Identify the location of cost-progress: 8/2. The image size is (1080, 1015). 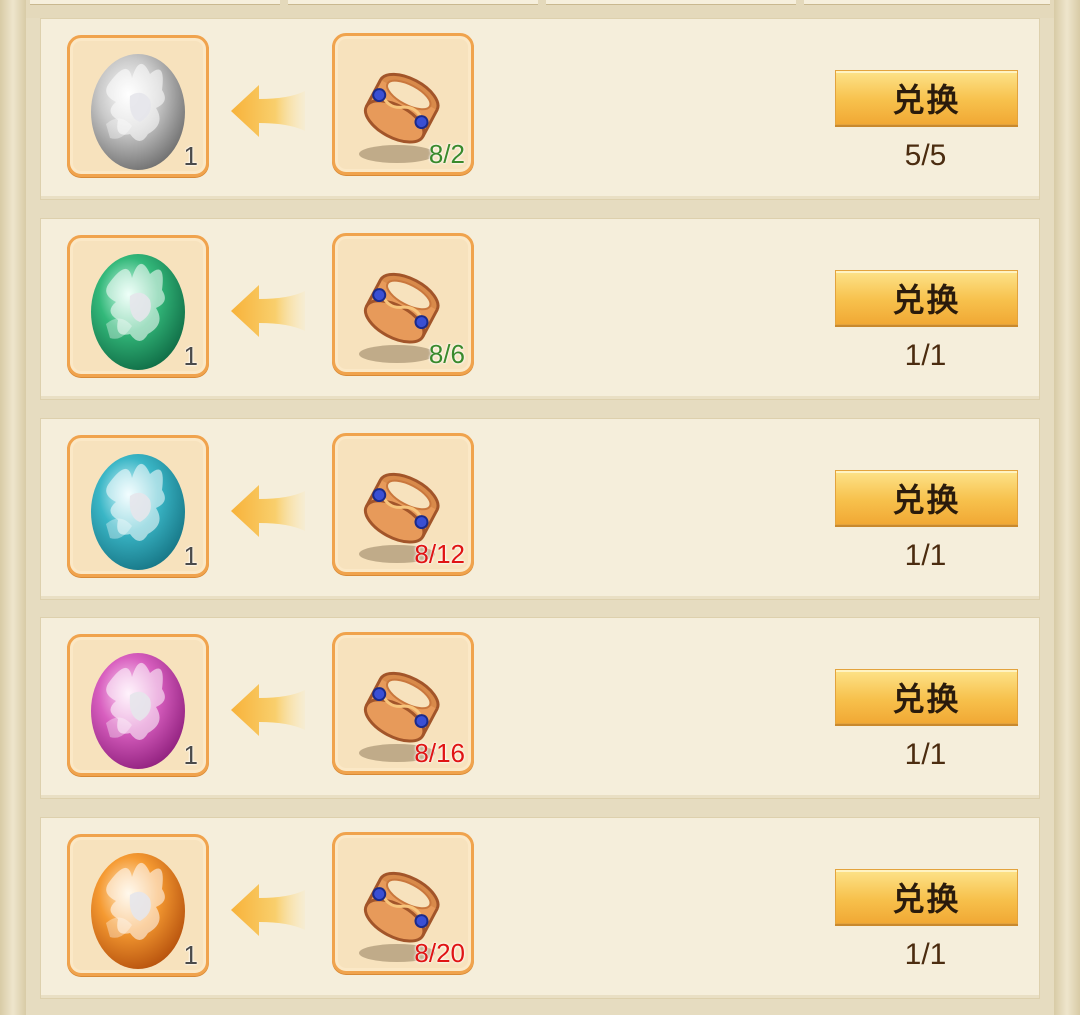
(446, 154).